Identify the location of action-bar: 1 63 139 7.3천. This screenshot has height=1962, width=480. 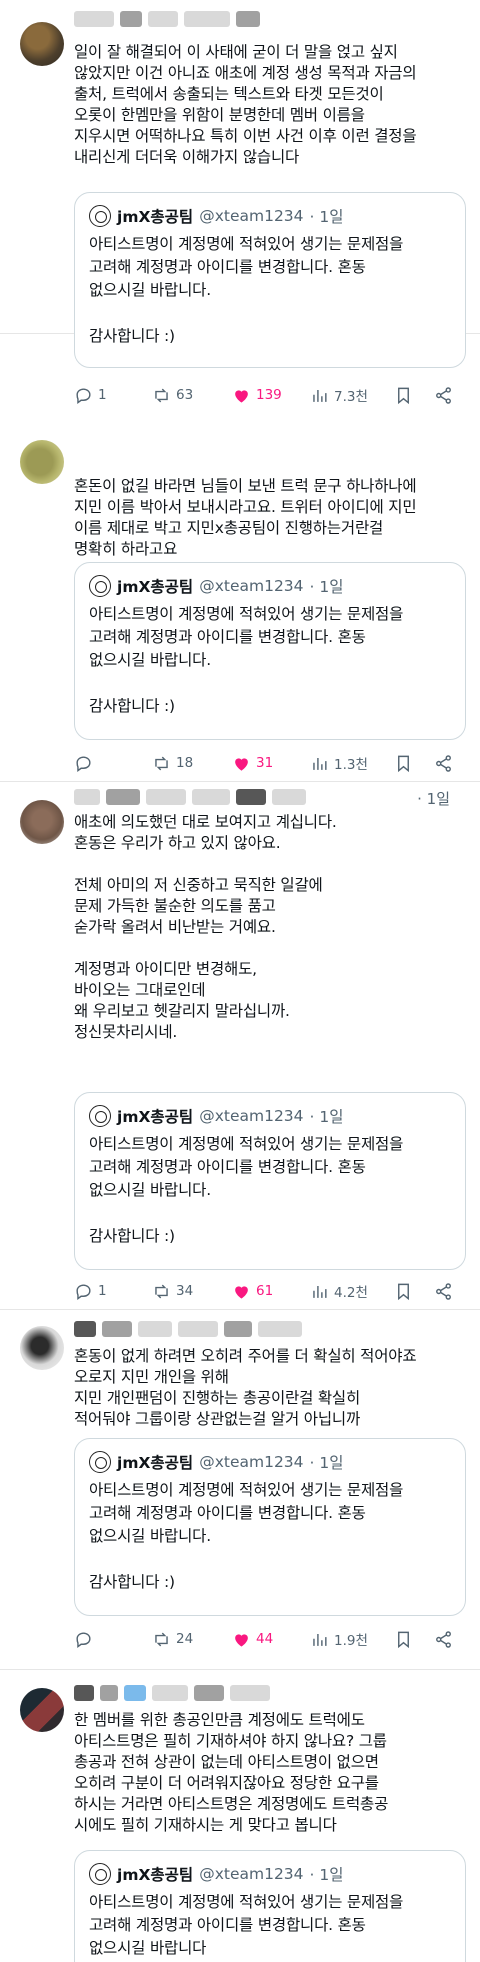
(267, 395).